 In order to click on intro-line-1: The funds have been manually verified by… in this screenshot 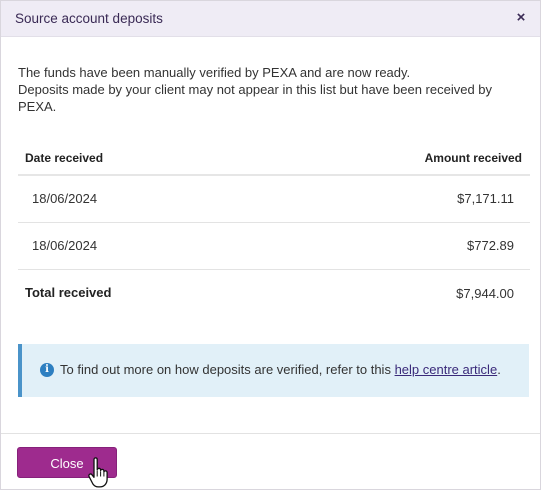, I will do `click(214, 72)`.